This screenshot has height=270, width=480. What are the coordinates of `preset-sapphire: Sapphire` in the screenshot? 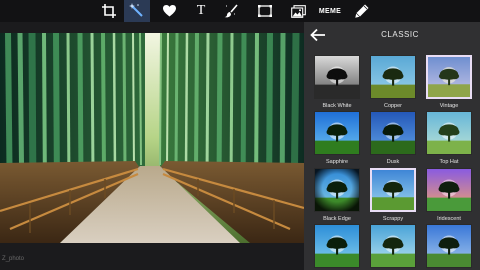 It's located at (337, 138).